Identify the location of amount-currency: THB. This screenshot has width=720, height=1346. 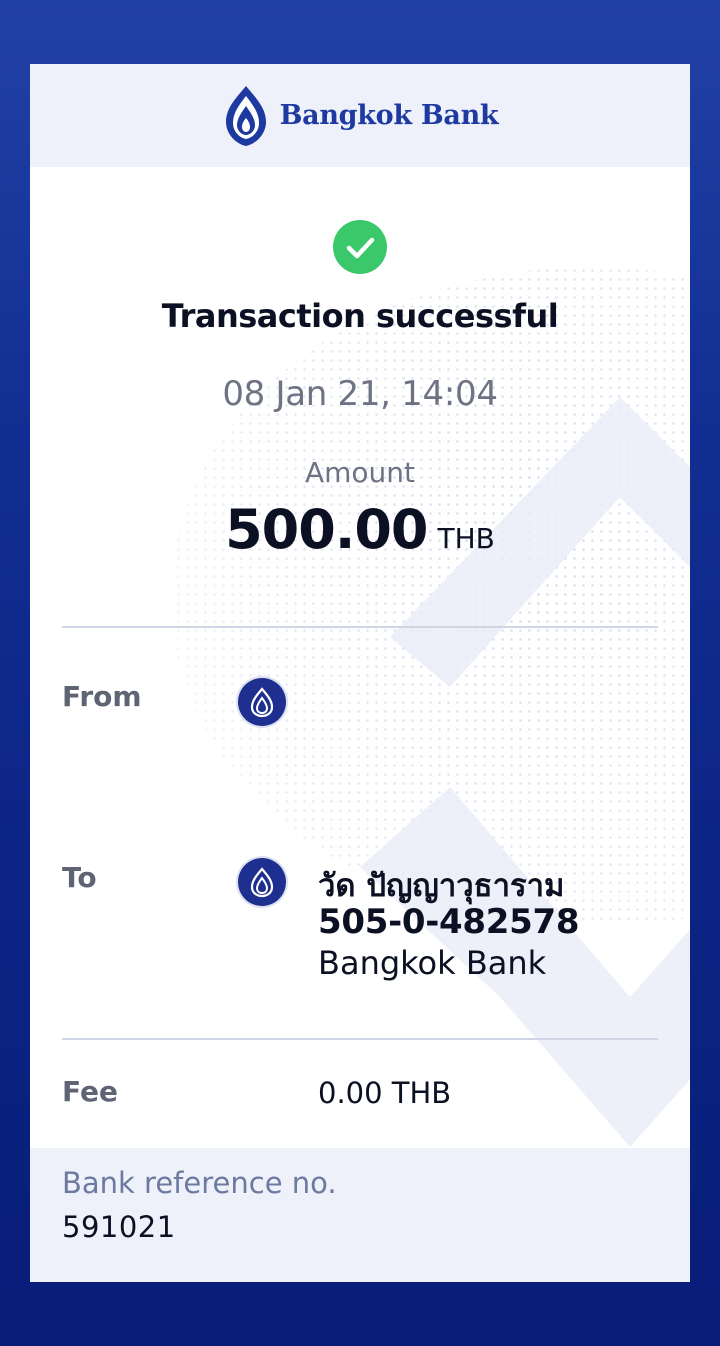
(466, 538).